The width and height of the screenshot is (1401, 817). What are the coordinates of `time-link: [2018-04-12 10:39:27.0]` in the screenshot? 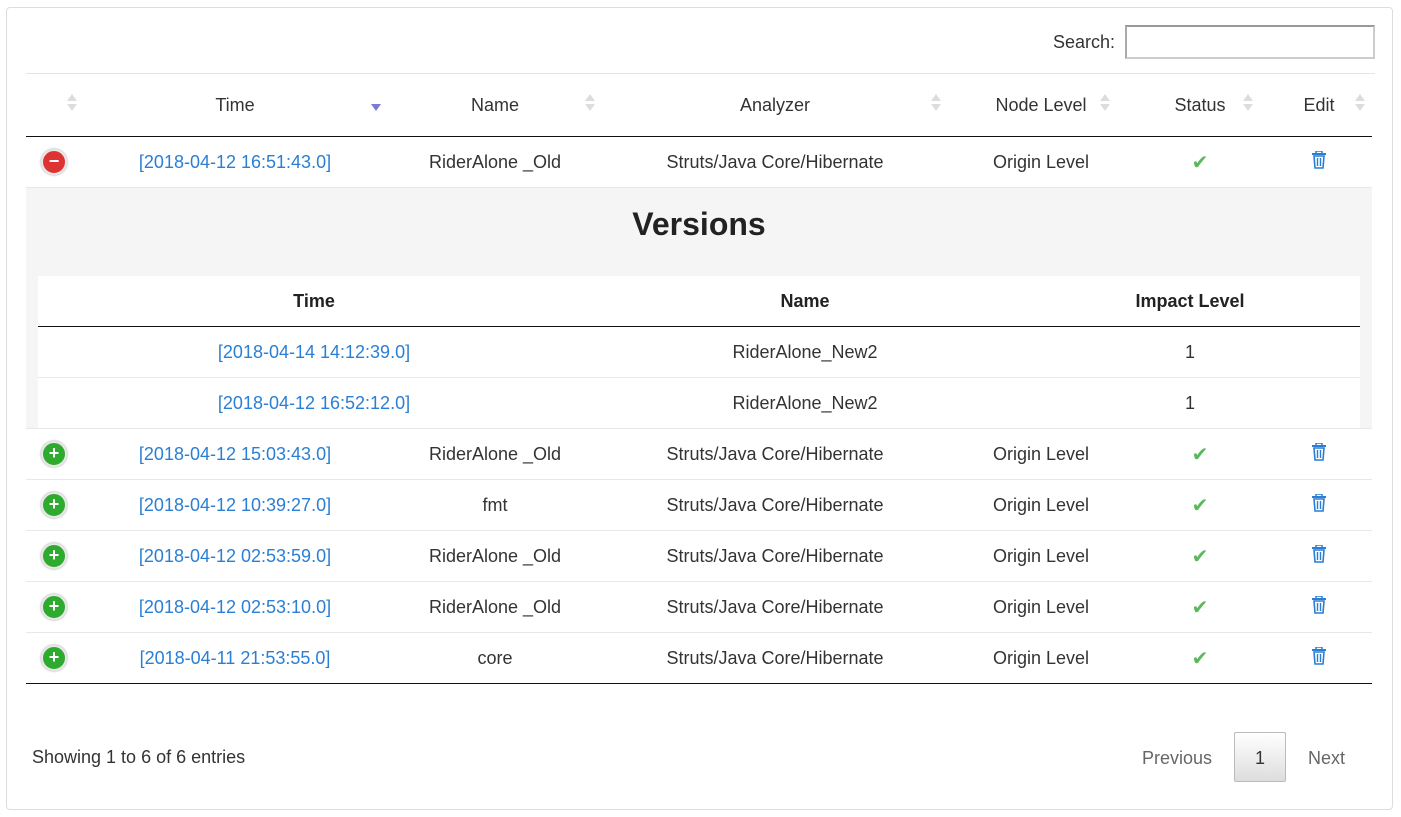 It's located at (235, 505).